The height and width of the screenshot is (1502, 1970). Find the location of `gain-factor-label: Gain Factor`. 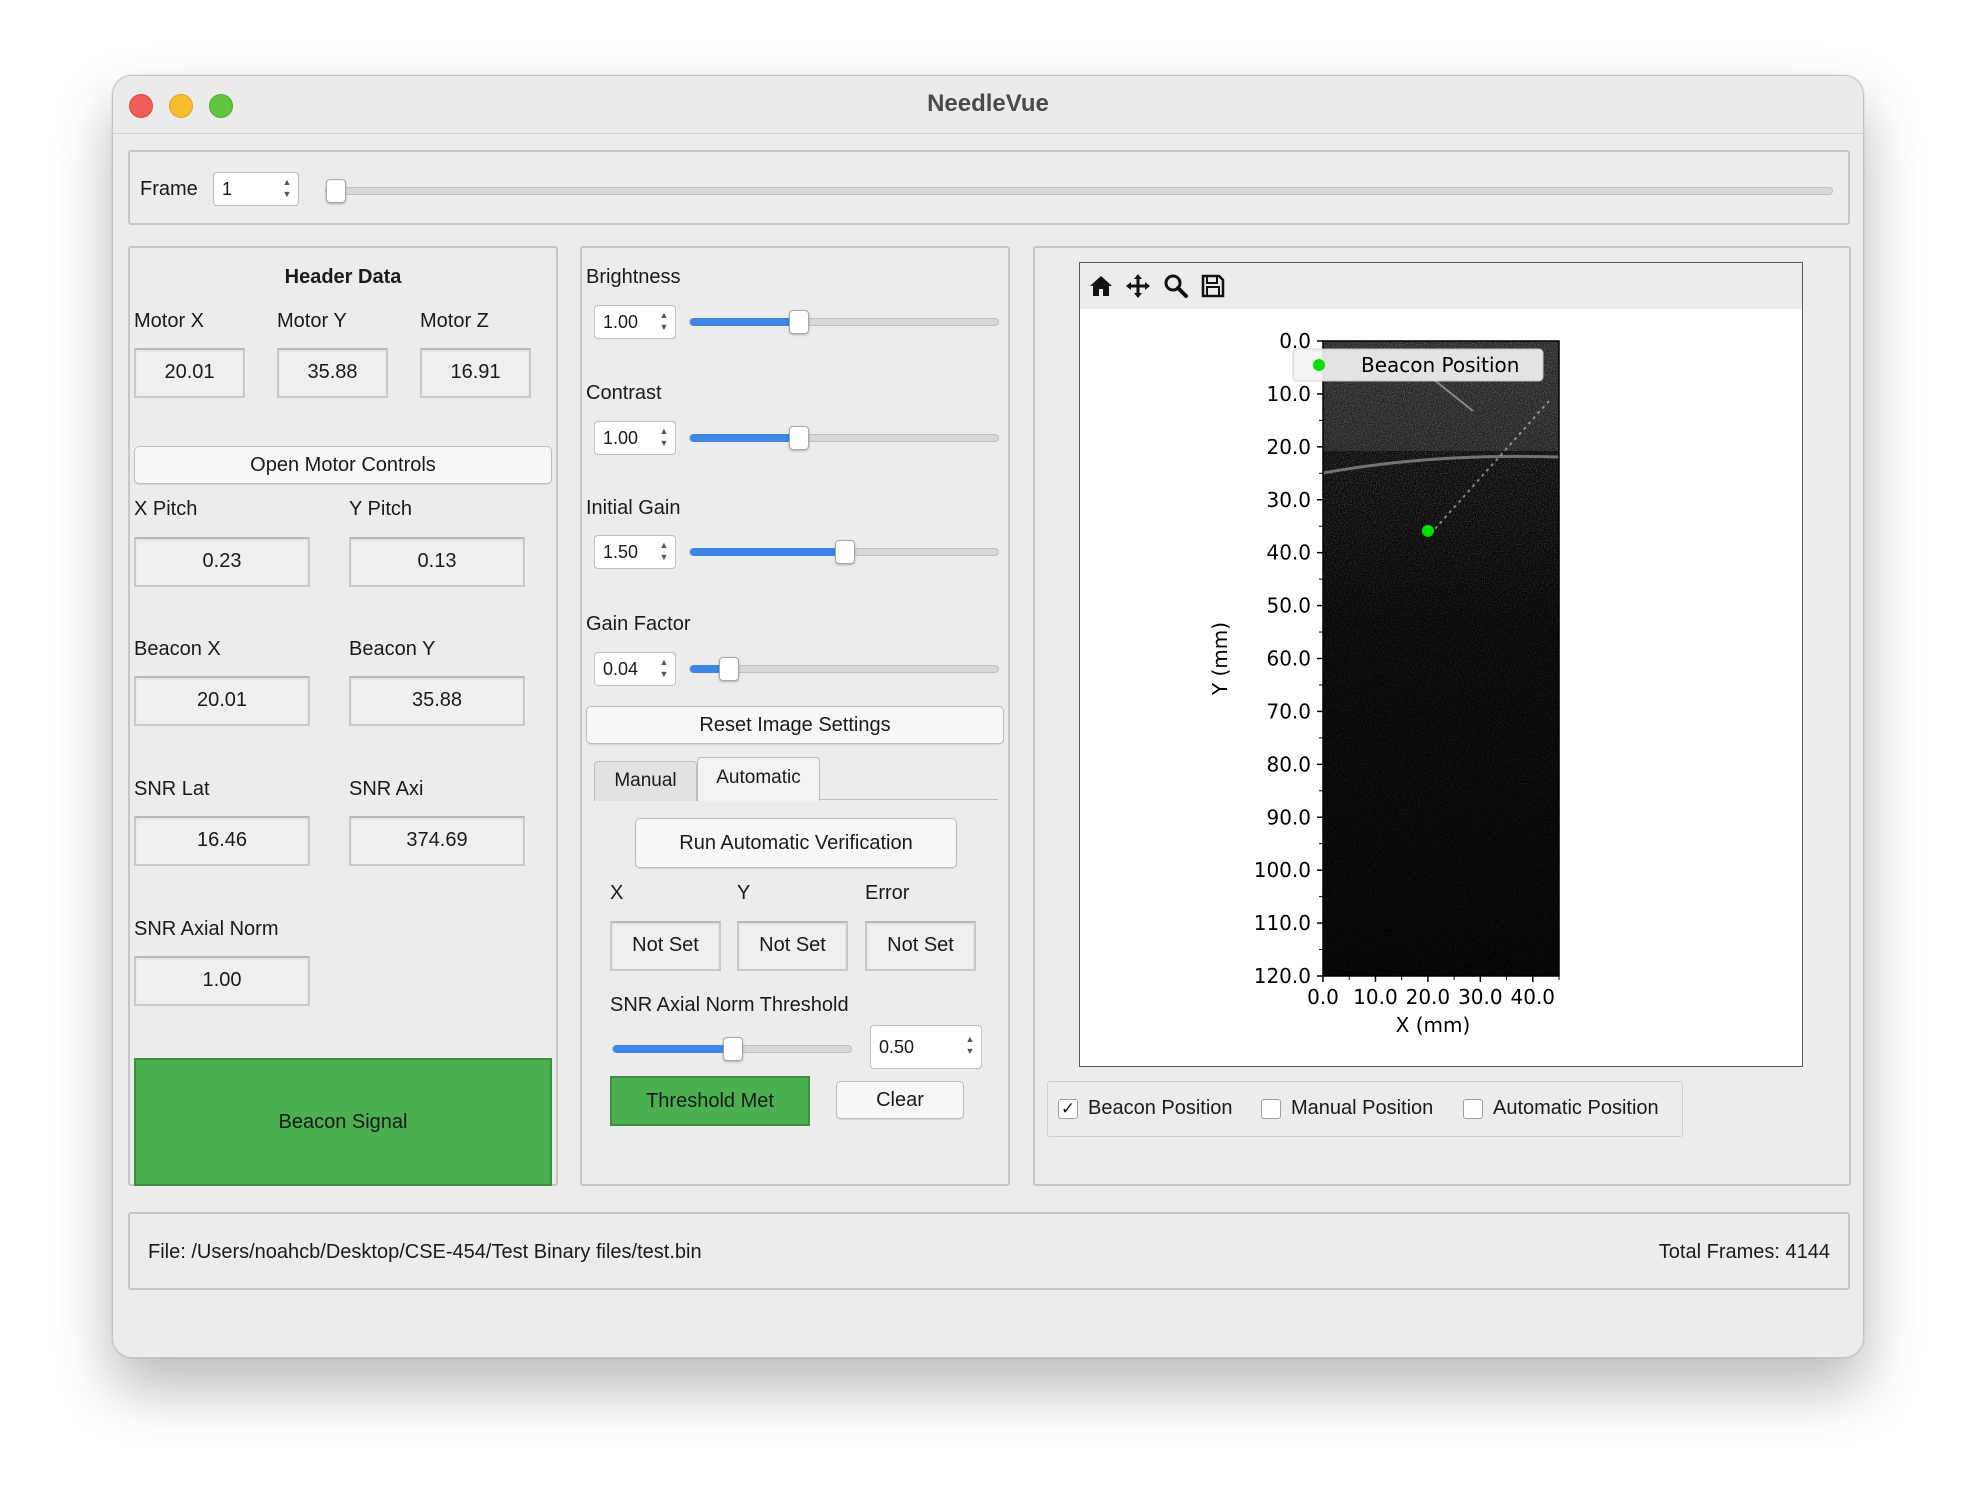

gain-factor-label: Gain Factor is located at coordinates (638, 624).